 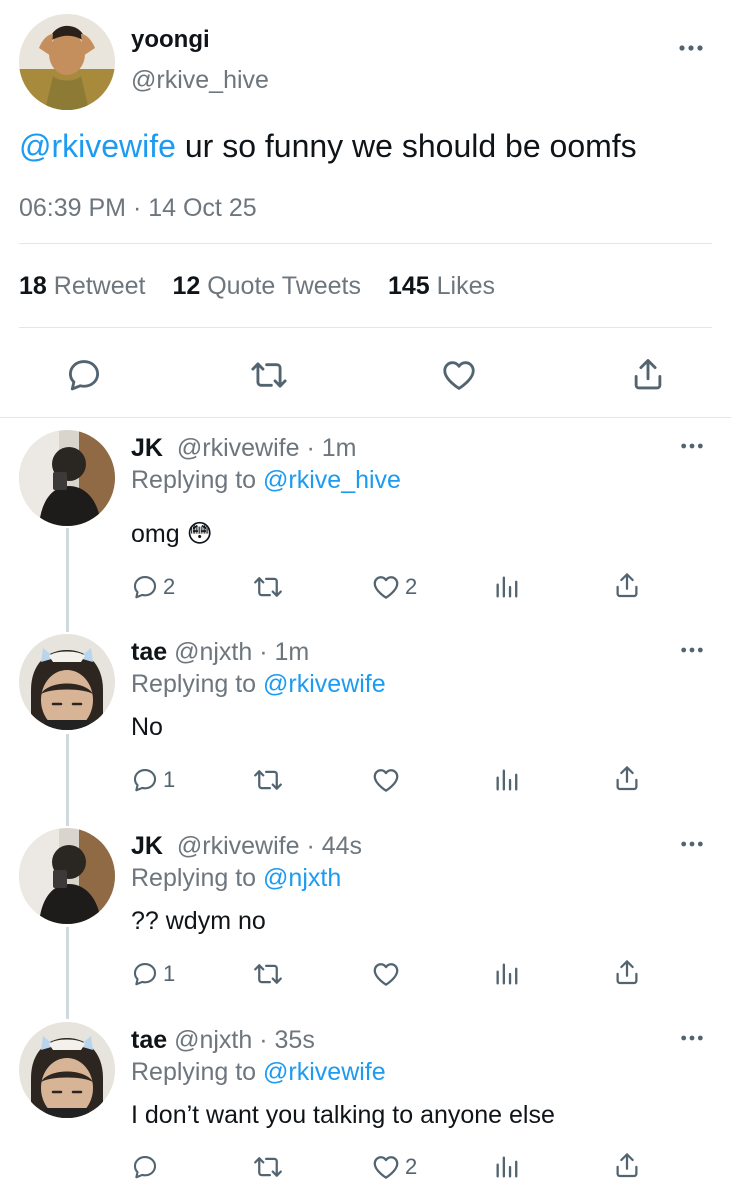 I want to click on tweet-stats: 18 Retweet 12 Quote Tweets 145 Likes, so click(x=267, y=286).